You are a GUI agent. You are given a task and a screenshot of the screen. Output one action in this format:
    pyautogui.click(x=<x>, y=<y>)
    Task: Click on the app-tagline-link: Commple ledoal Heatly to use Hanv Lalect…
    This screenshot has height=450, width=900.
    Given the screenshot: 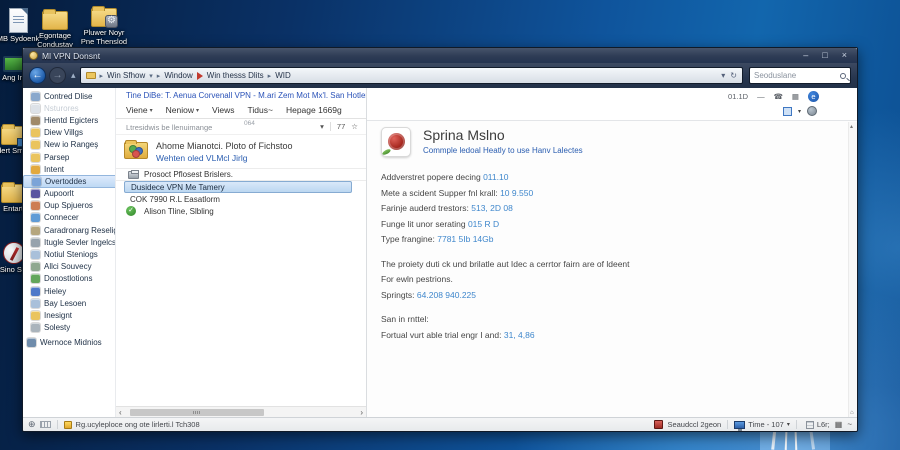 What is the action you would take?
    pyautogui.click(x=503, y=150)
    